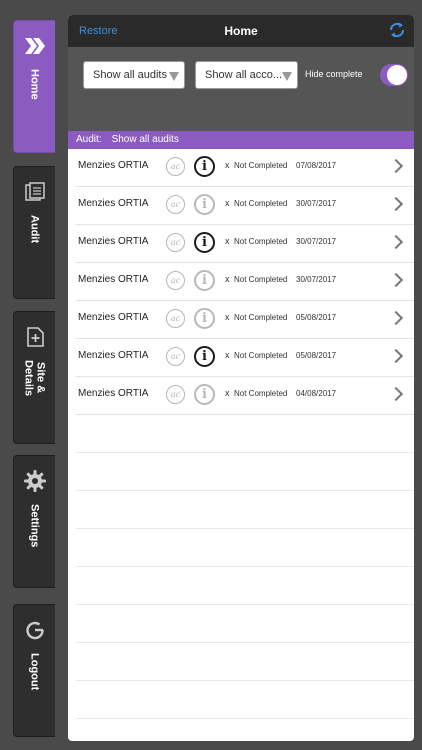  I want to click on home-arrow-icon, so click(35, 46).